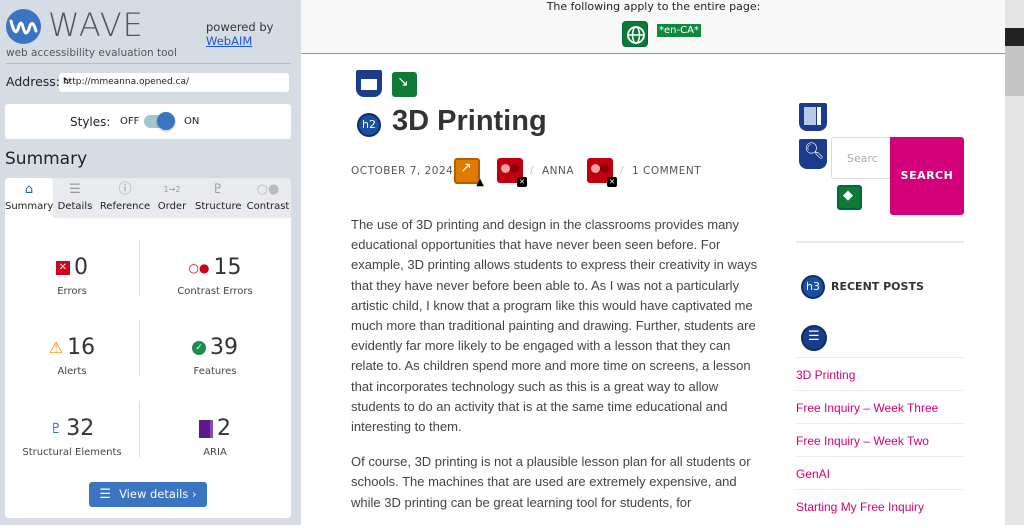 This screenshot has height=528, width=1024. I want to click on post-author: ANNA, so click(558, 171).